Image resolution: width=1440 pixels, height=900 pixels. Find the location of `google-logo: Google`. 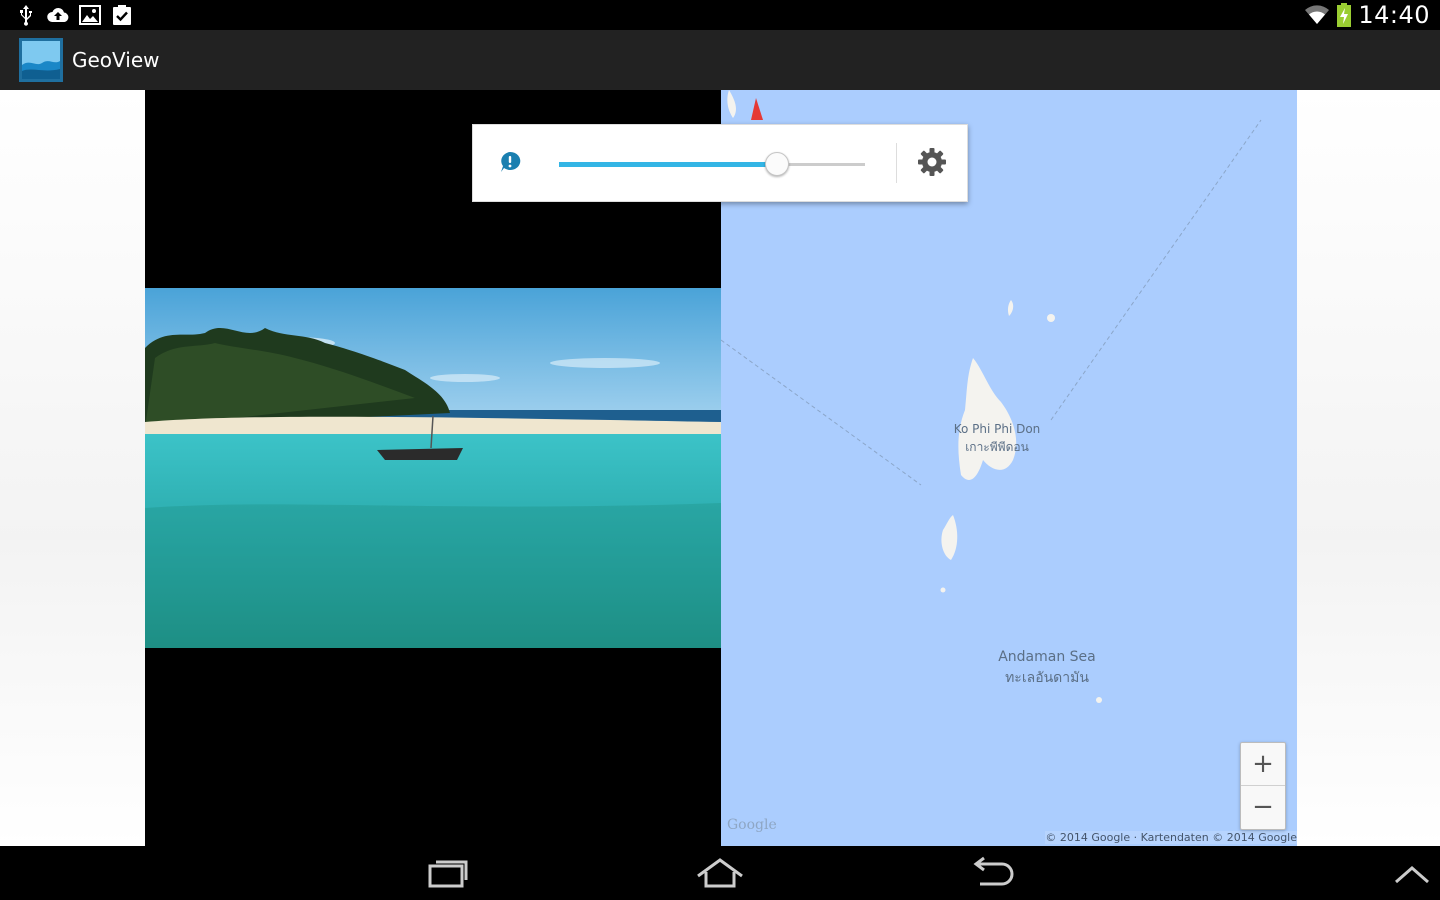

google-logo: Google is located at coordinates (752, 825).